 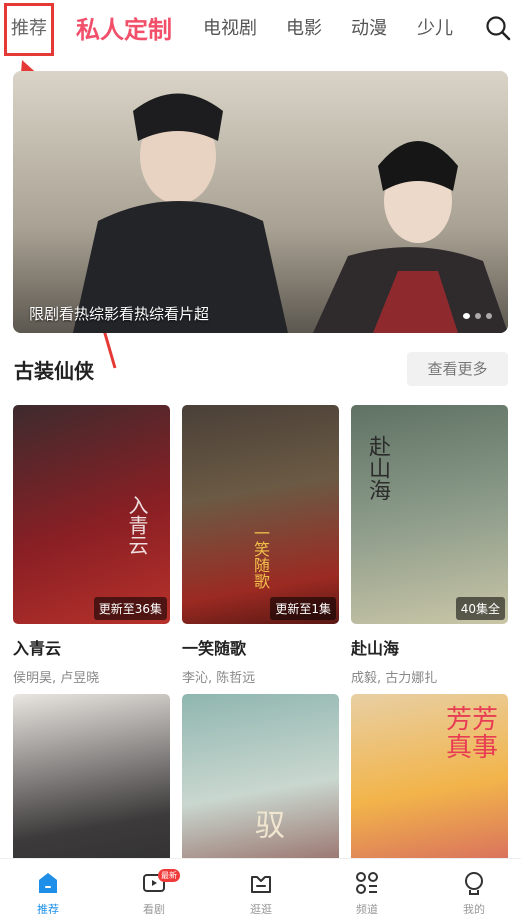 What do you see at coordinates (219, 678) in the screenshot?
I see `show-cast: 李沁, 陈哲远` at bounding box center [219, 678].